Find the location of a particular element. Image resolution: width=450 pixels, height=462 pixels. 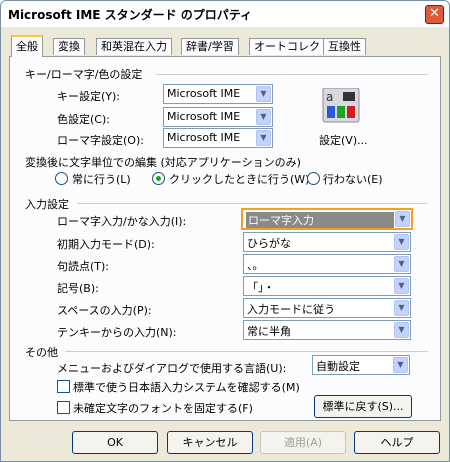

symbol-label: 記号(B): is located at coordinates (78, 288).